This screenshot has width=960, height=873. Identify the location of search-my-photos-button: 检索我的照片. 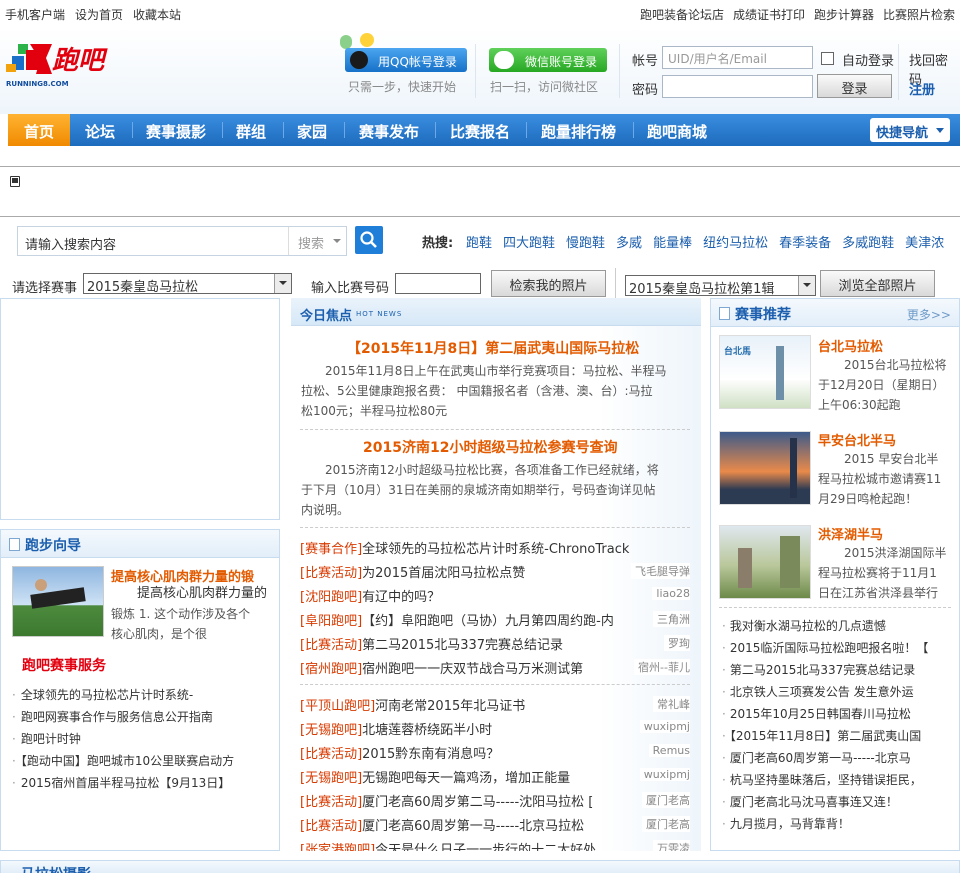
(548, 283).